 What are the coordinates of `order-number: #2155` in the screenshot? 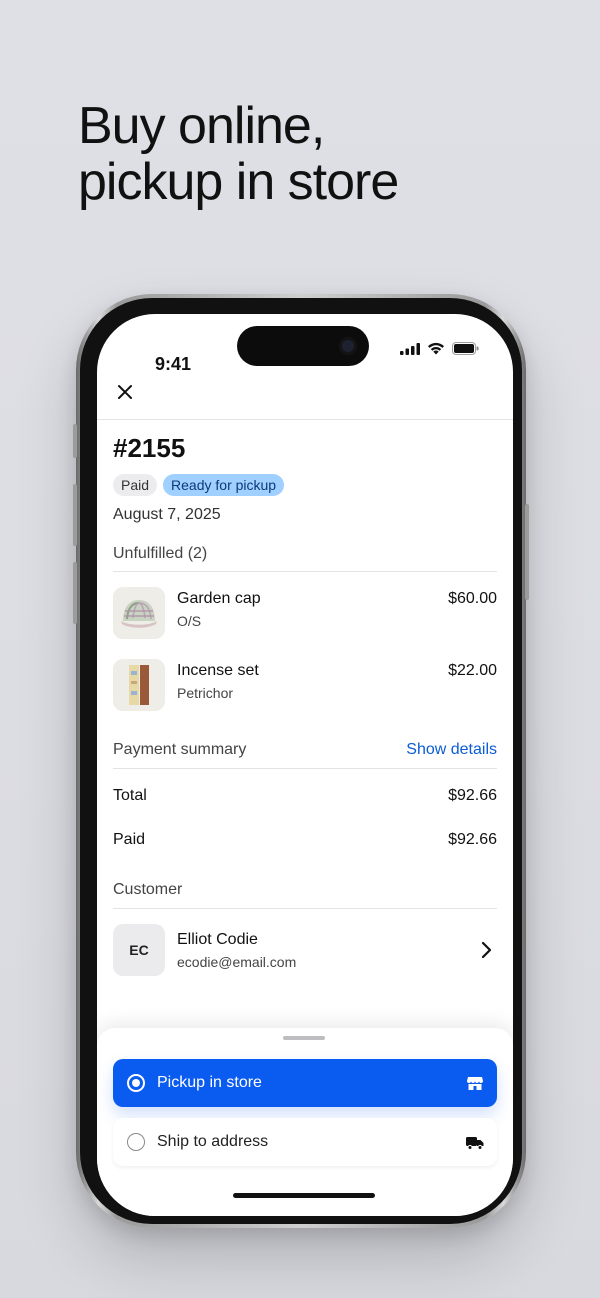 It's located at (149, 448).